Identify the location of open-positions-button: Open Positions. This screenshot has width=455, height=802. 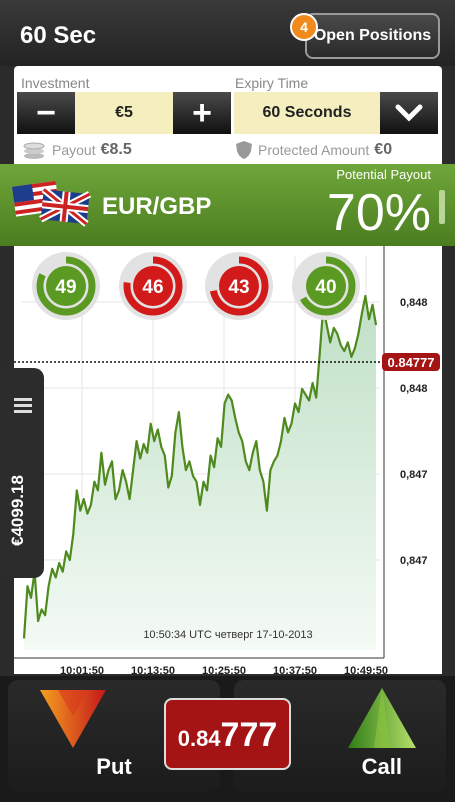
(372, 36).